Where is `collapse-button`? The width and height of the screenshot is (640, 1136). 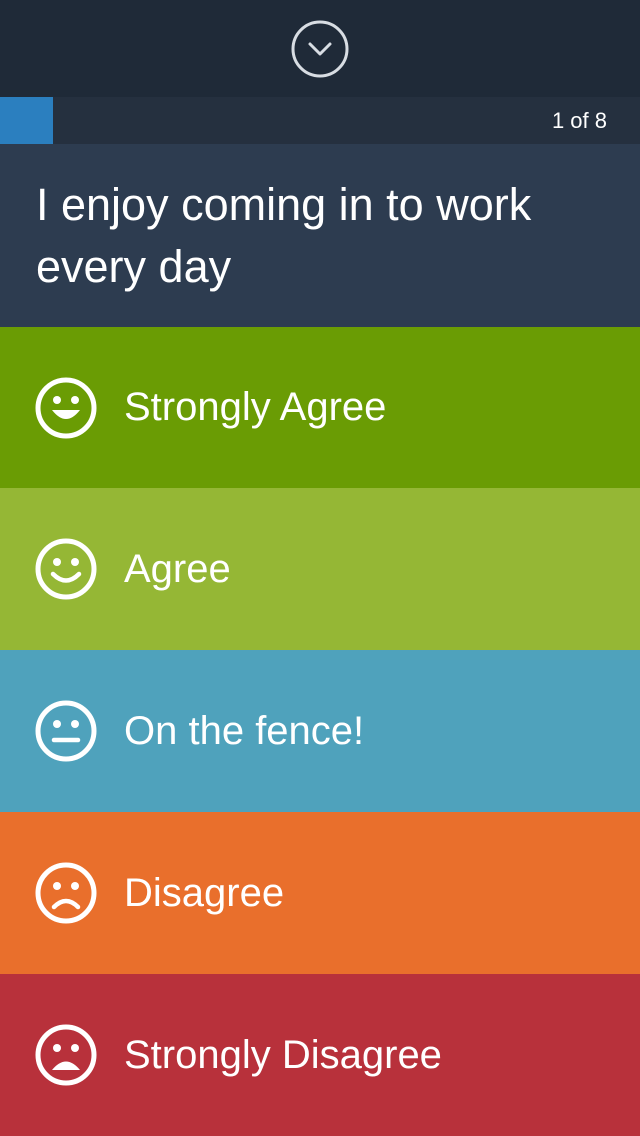 collapse-button is located at coordinates (320, 49).